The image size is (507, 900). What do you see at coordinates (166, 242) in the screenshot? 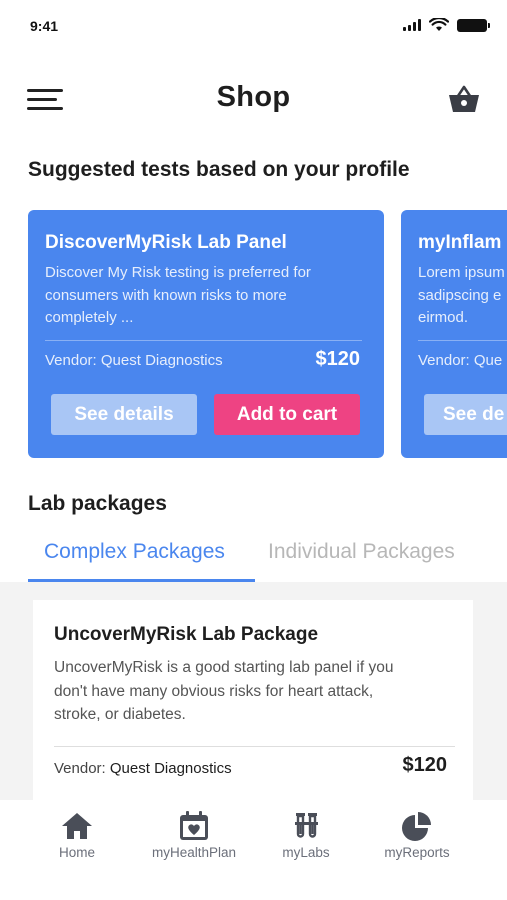
I see `card-title: DiscoverMyRisk Lab Panel` at bounding box center [166, 242].